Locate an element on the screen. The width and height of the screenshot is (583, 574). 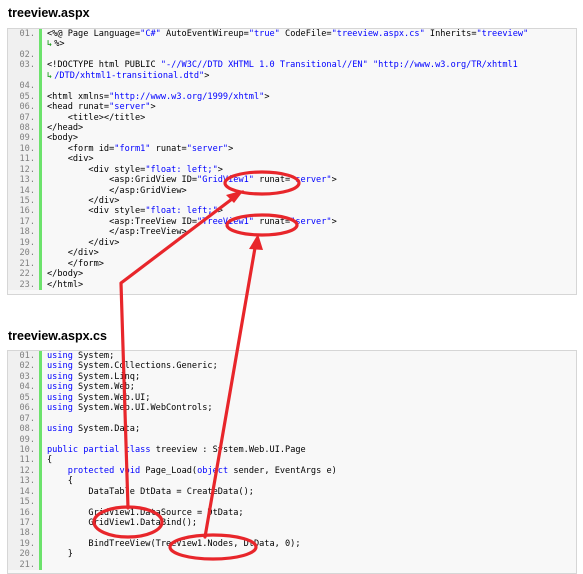
code-token: <form id= is located at coordinates (81, 148).